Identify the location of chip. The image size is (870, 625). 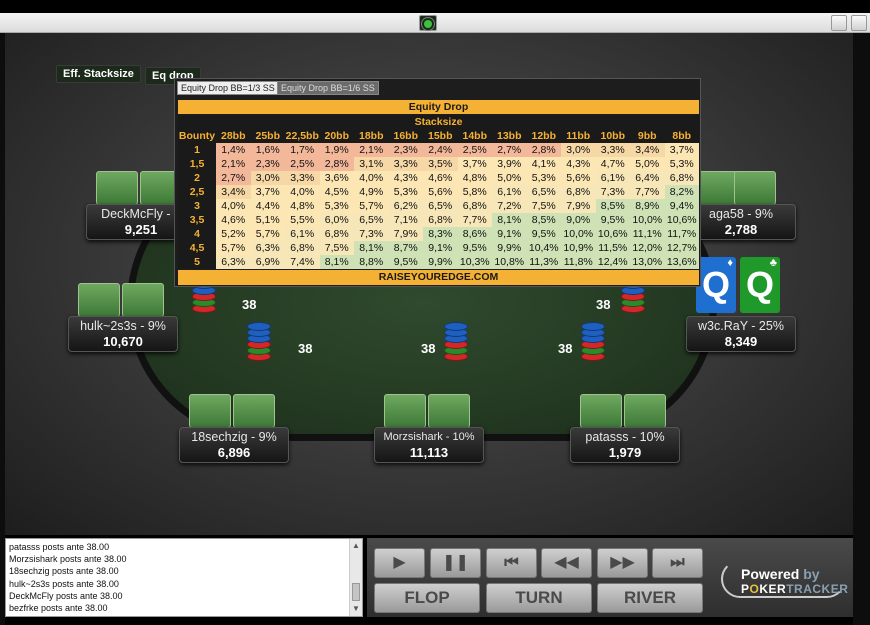
(456, 326).